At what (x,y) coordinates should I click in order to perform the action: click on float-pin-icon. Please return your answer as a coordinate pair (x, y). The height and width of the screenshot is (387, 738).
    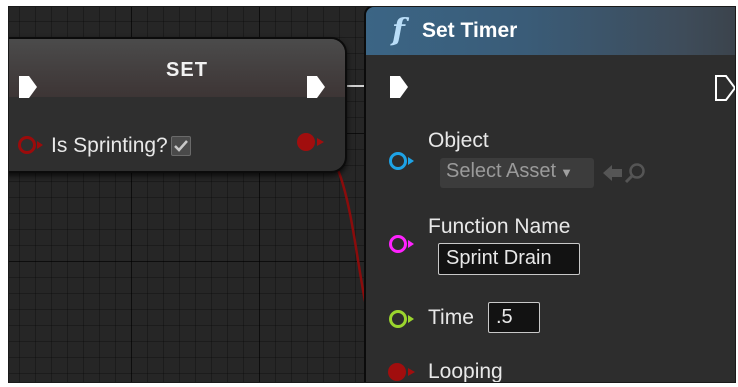
    Looking at the image, I should click on (402, 319).